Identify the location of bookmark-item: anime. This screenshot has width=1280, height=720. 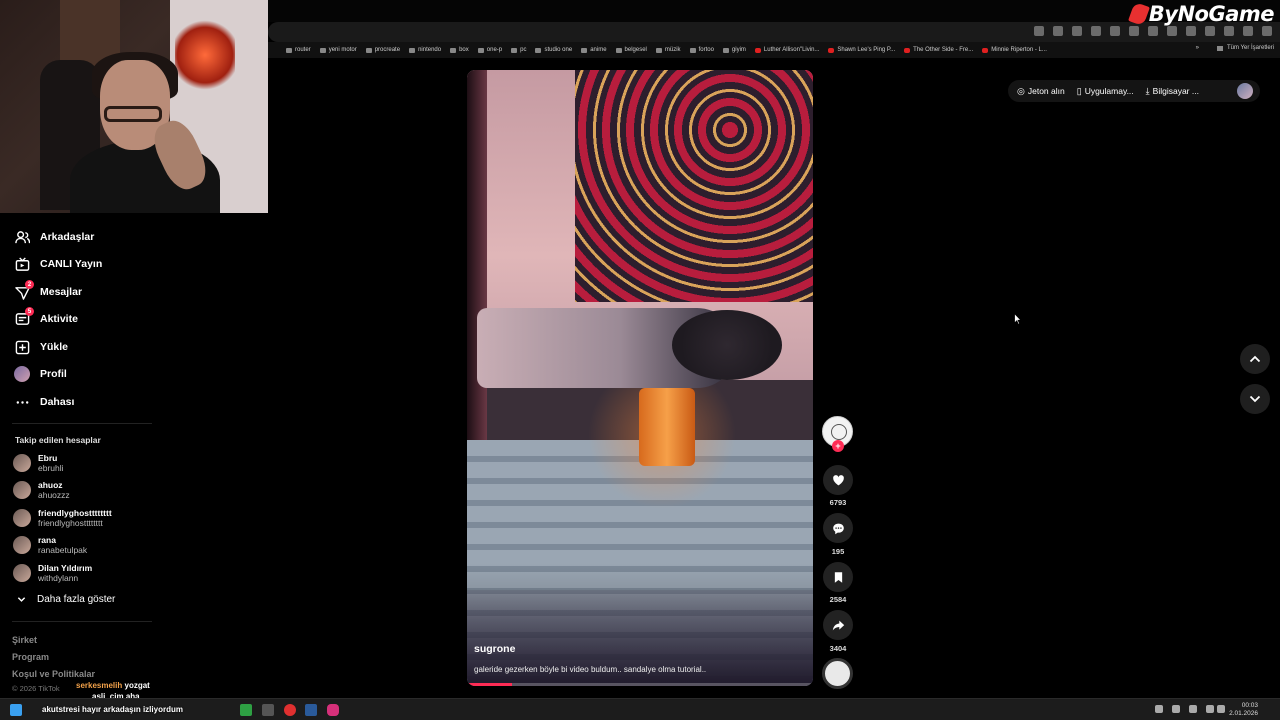
(594, 50).